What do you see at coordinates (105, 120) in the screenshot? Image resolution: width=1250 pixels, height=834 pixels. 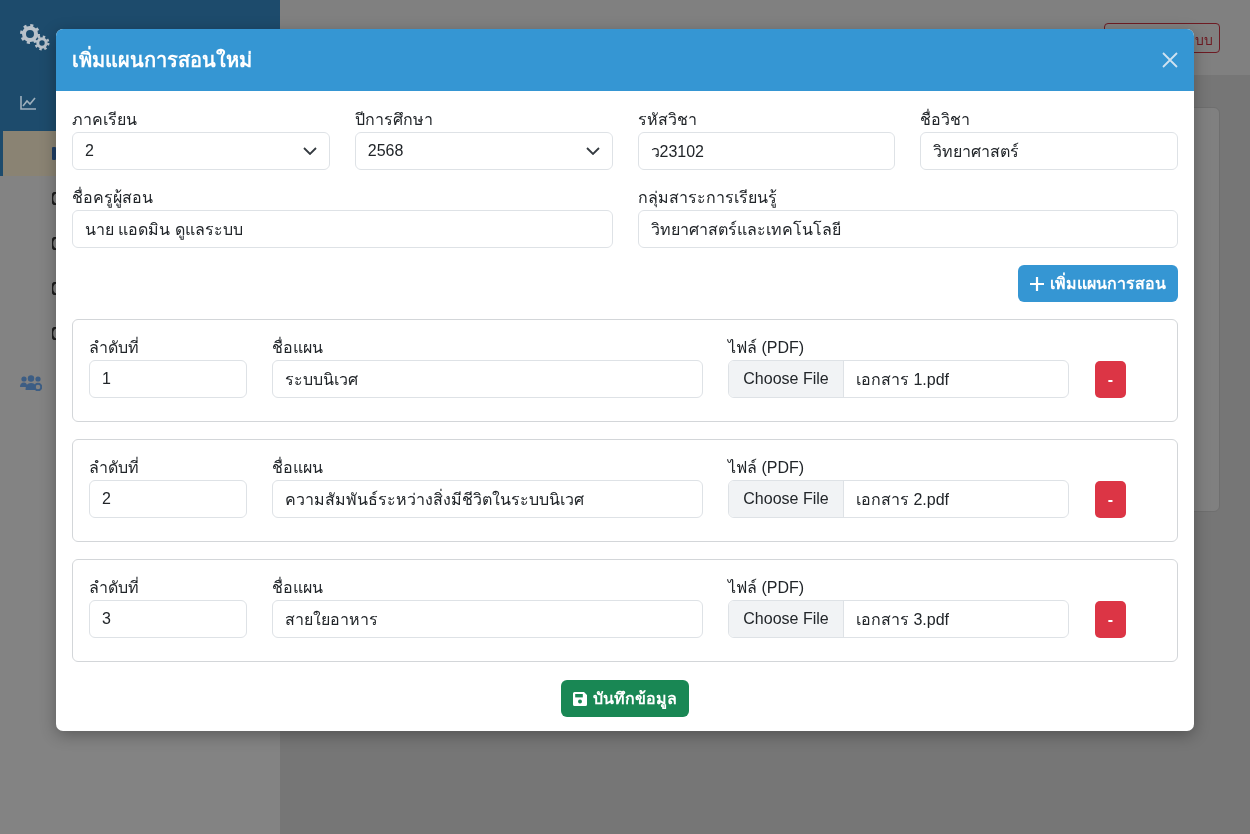 I see `field-label: ภาคเรียน` at bounding box center [105, 120].